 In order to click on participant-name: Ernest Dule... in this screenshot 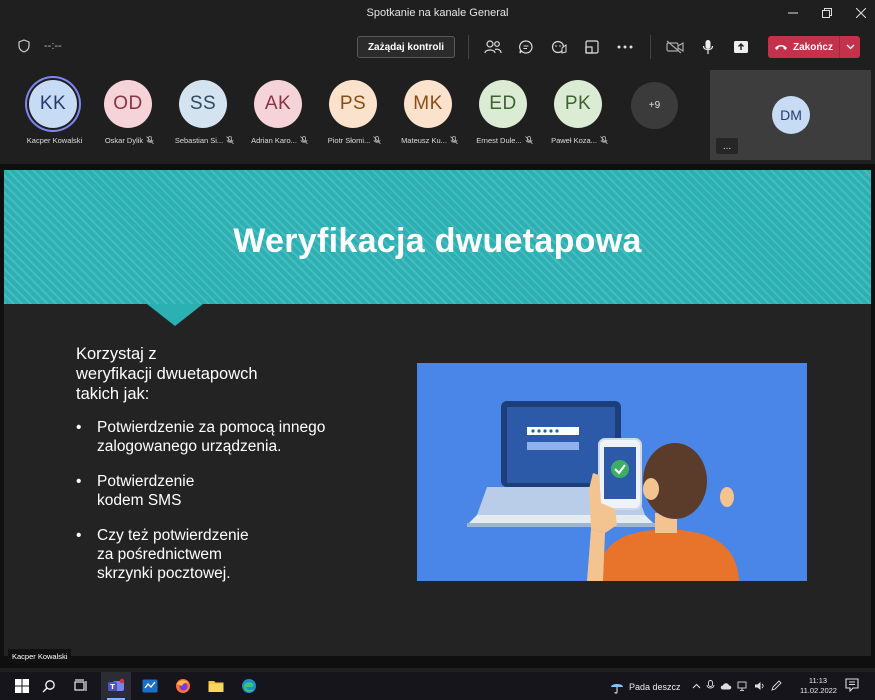, I will do `click(499, 140)`.